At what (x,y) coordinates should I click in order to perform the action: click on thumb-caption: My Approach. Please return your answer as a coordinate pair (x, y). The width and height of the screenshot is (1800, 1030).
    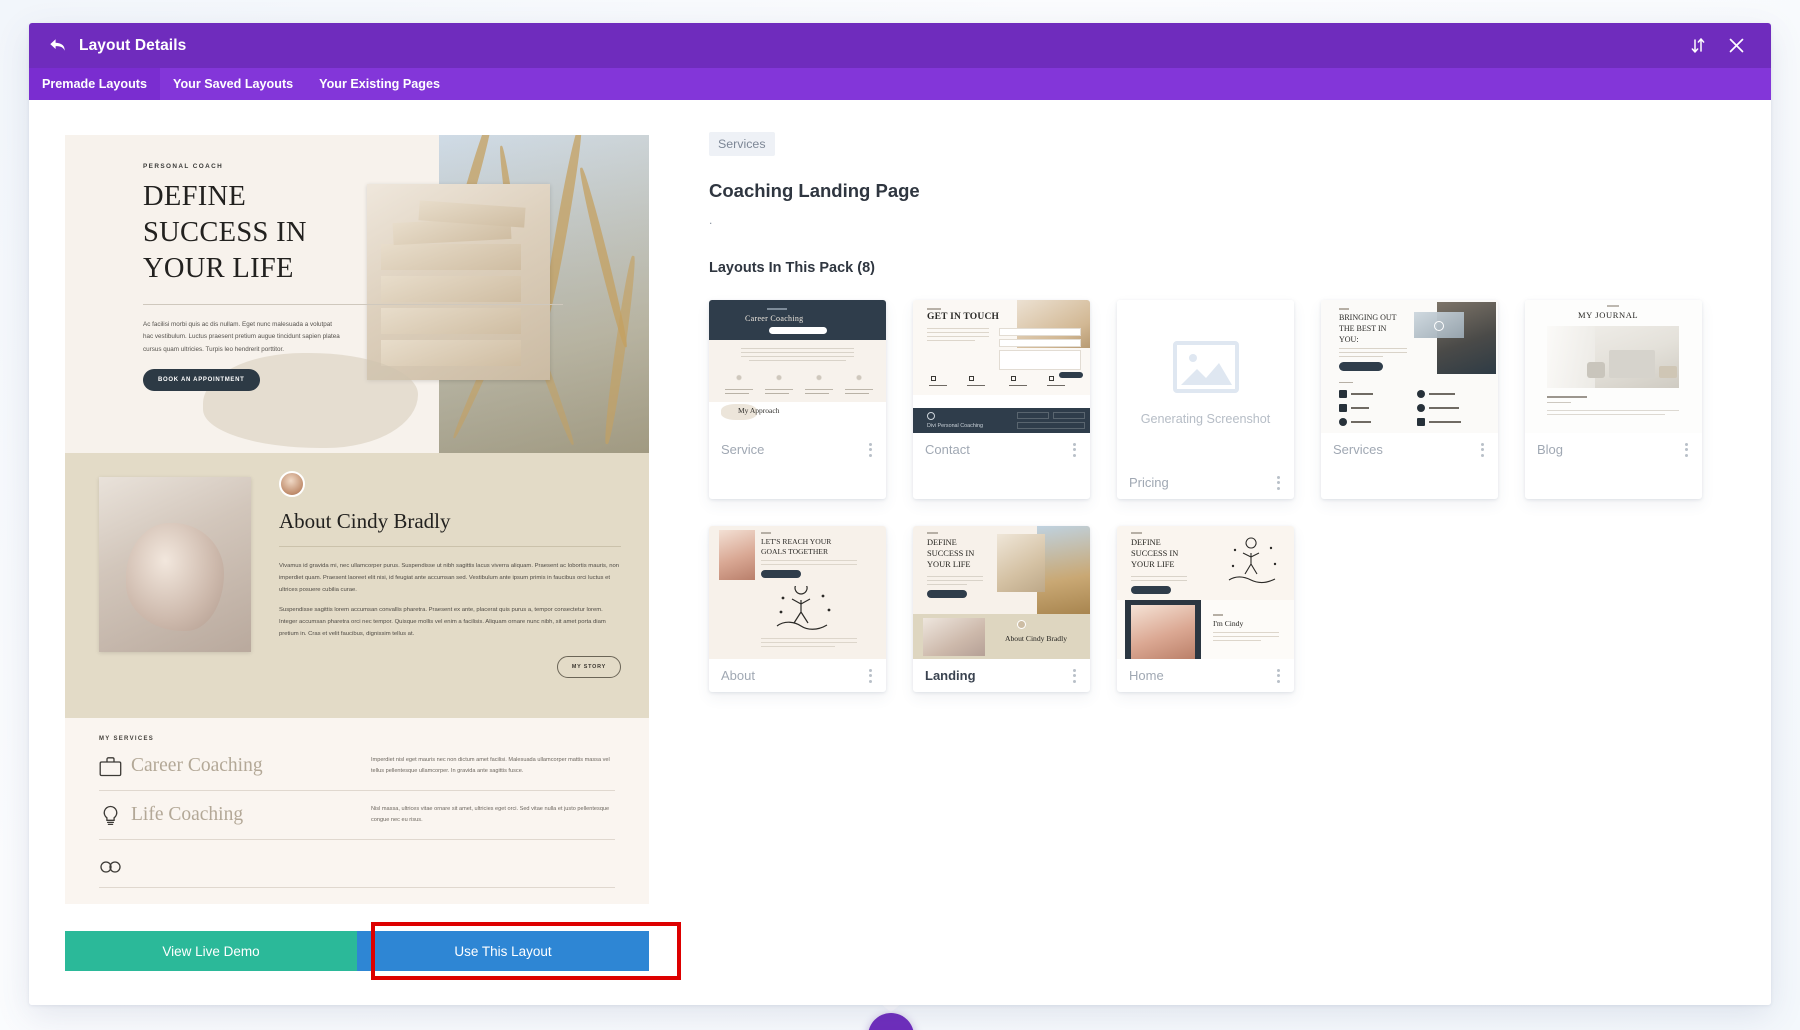
    Looking at the image, I should click on (759, 410).